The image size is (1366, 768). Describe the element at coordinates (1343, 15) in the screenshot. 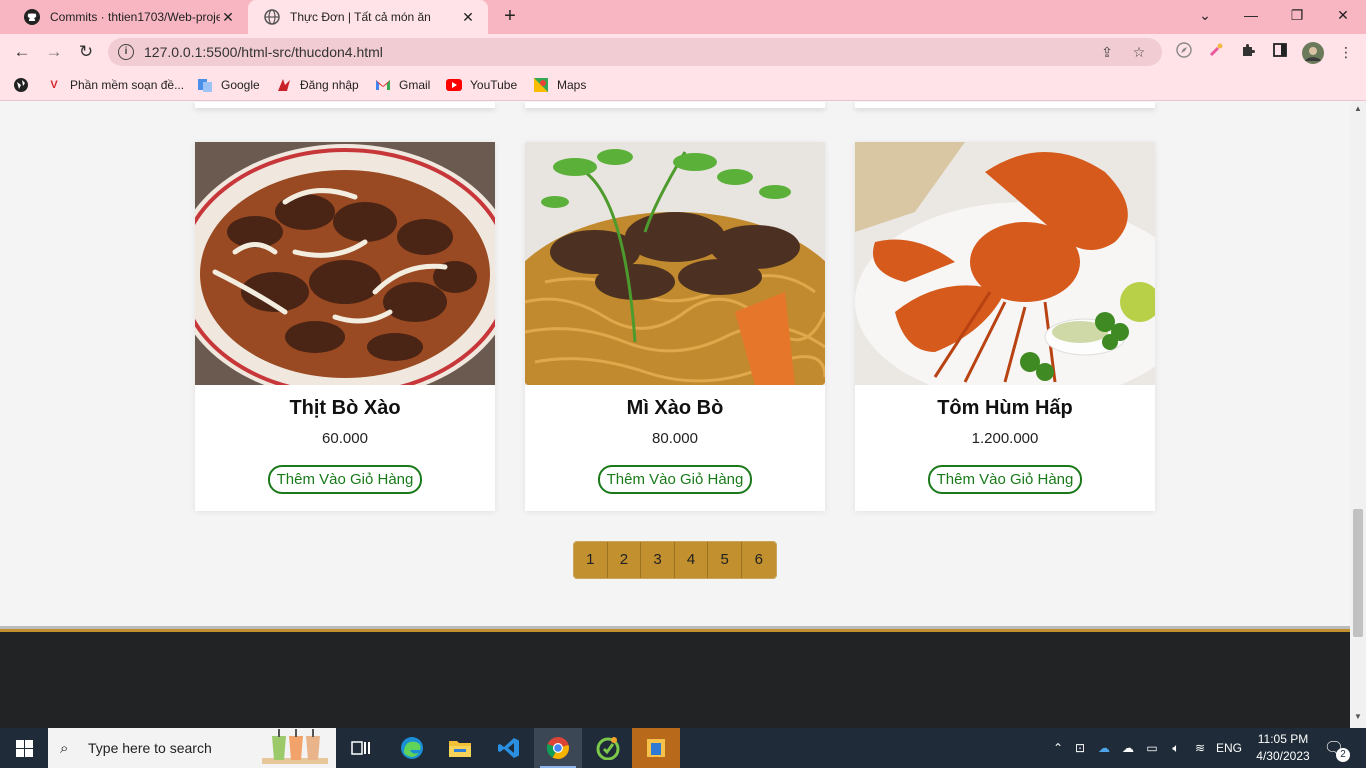

I see `close-window-button: ✕` at that location.